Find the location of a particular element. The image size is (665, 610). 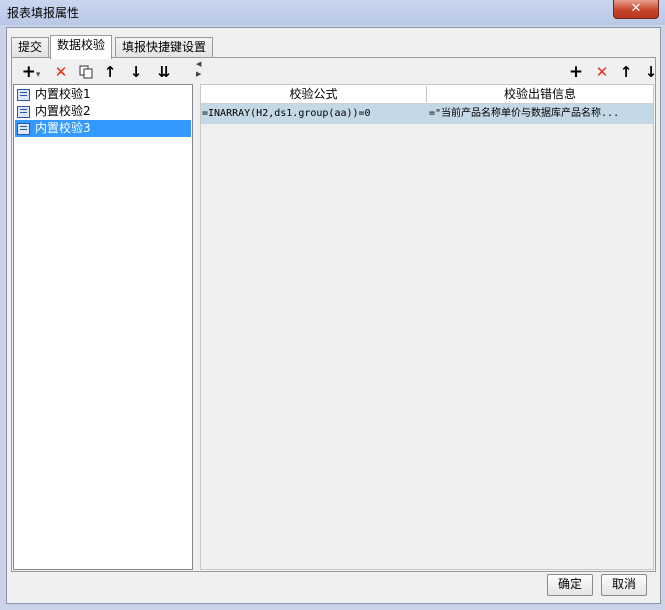

right-toolbar: + ✕ ↑ ↓ is located at coordinates (429, 71).